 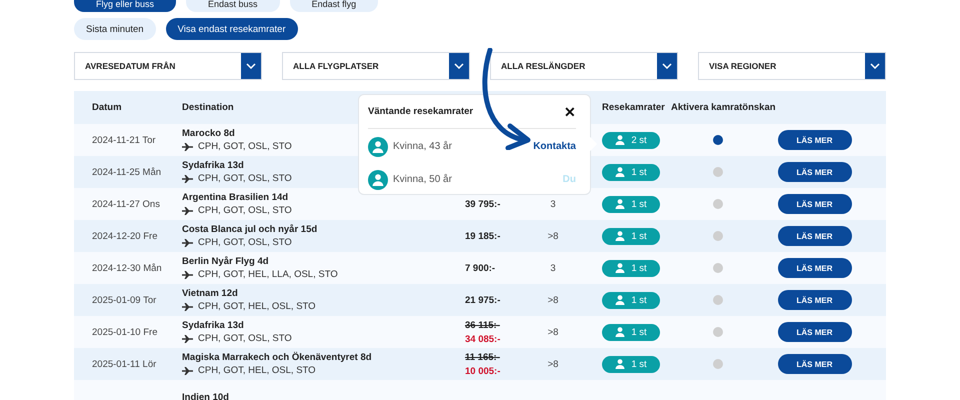 What do you see at coordinates (376, 66) in the screenshot?
I see `filter-dropdown: ALLA FLYGPLATSER` at bounding box center [376, 66].